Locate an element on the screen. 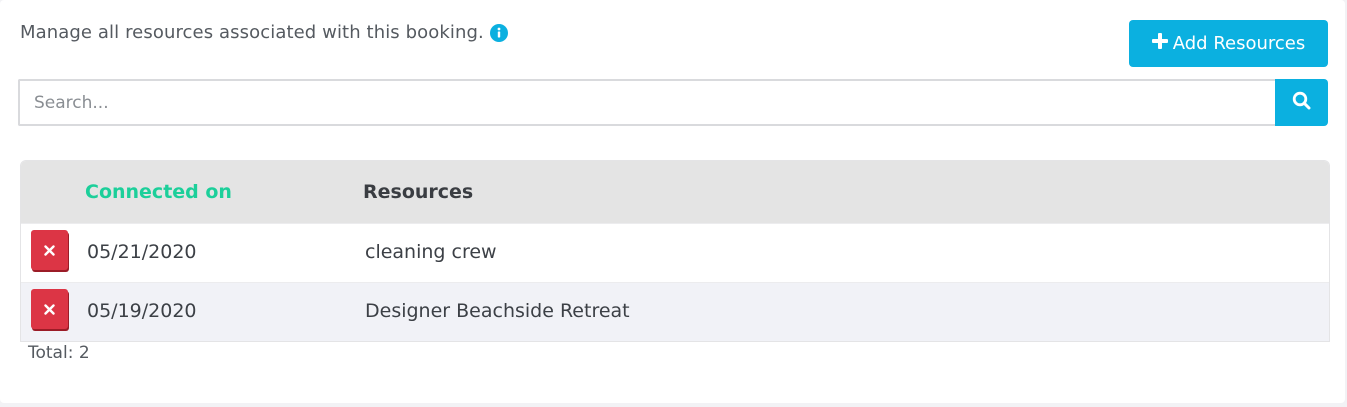 This screenshot has height=407, width=1347. connected-on-cell: 05/21/2020 is located at coordinates (142, 252).